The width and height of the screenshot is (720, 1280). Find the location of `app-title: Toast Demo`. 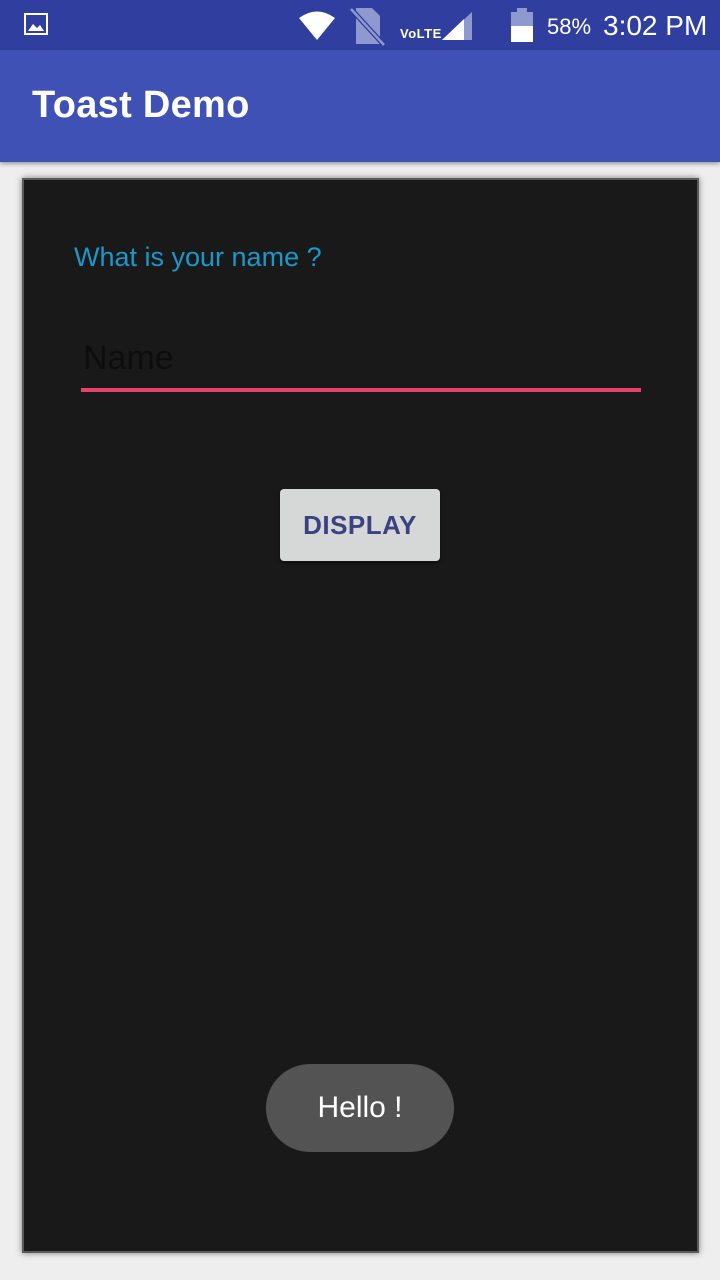

app-title: Toast Demo is located at coordinates (141, 105).